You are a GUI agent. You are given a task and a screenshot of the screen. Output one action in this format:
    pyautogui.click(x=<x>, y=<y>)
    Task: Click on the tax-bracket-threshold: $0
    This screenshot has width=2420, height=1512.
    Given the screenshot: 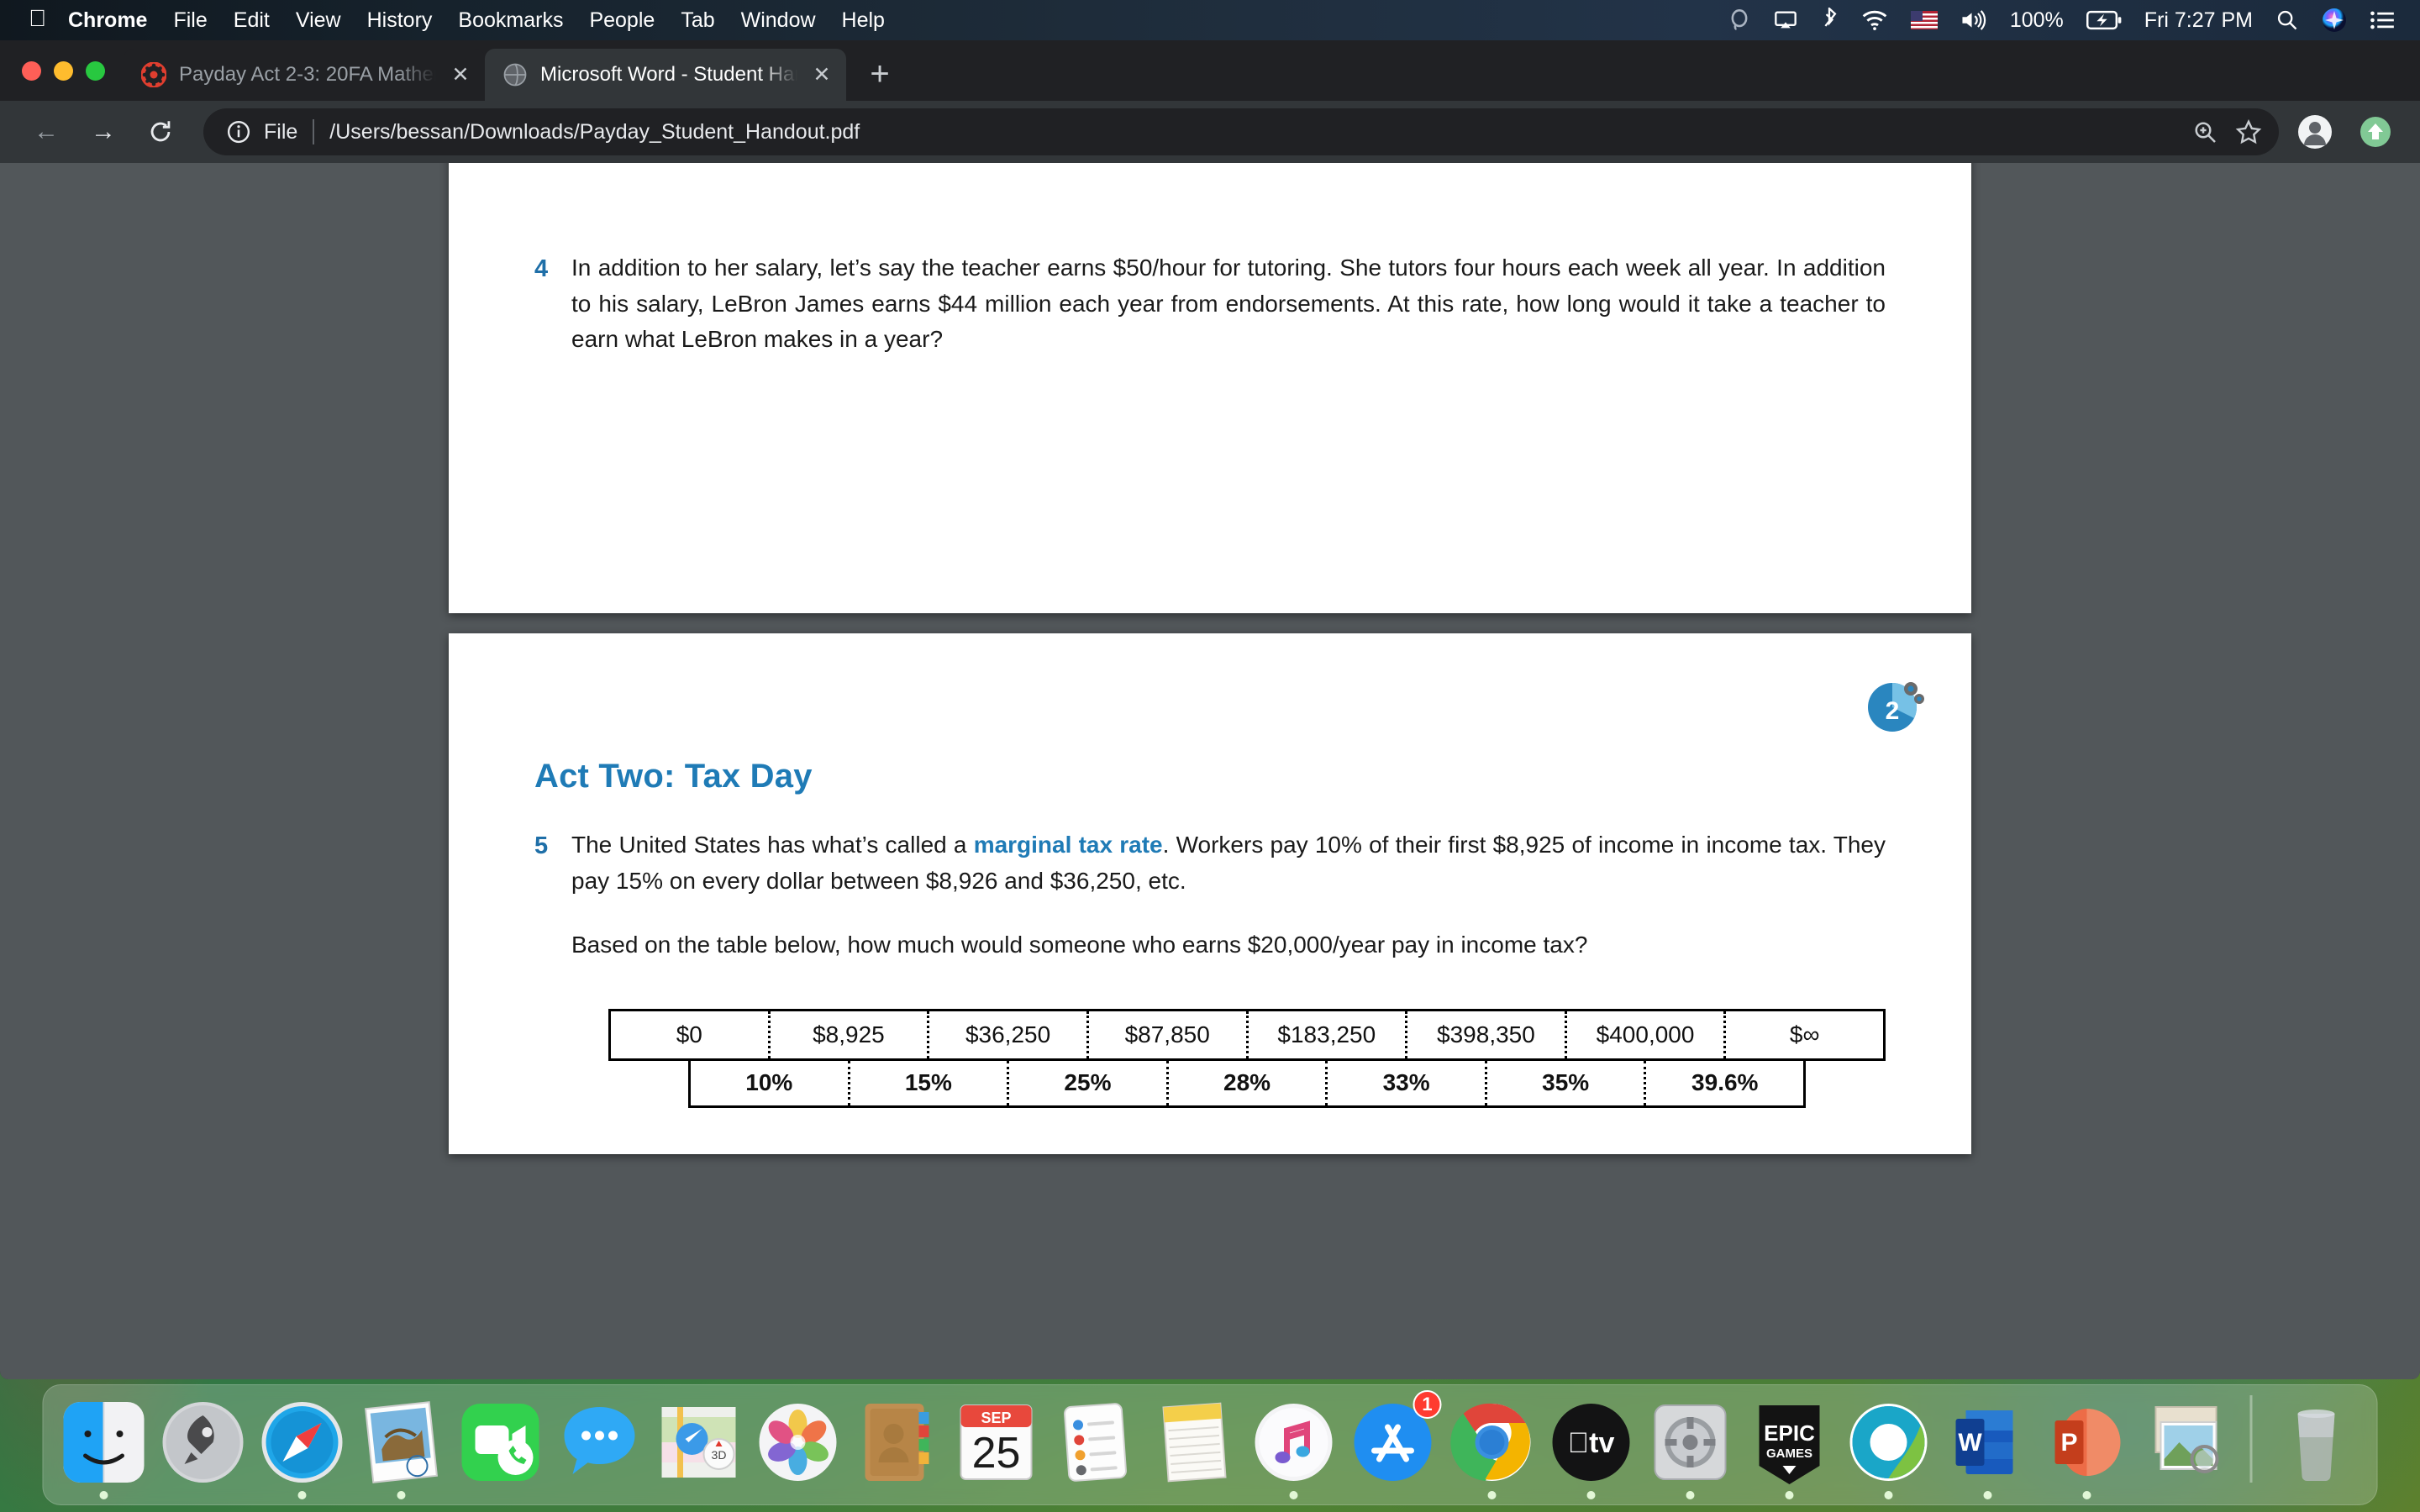 What is the action you would take?
    pyautogui.click(x=689, y=1034)
    